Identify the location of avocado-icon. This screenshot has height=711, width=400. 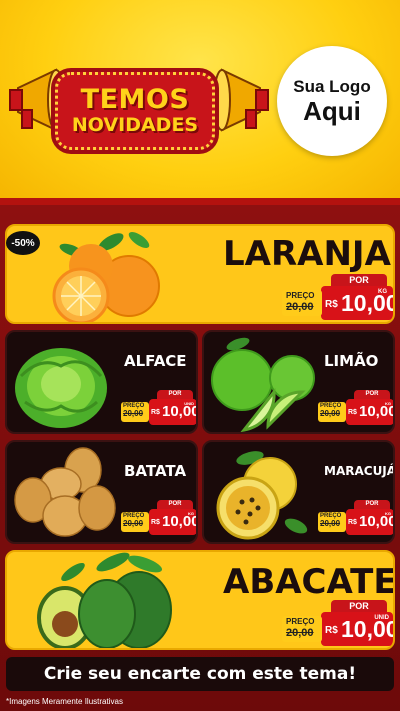
(104, 600).